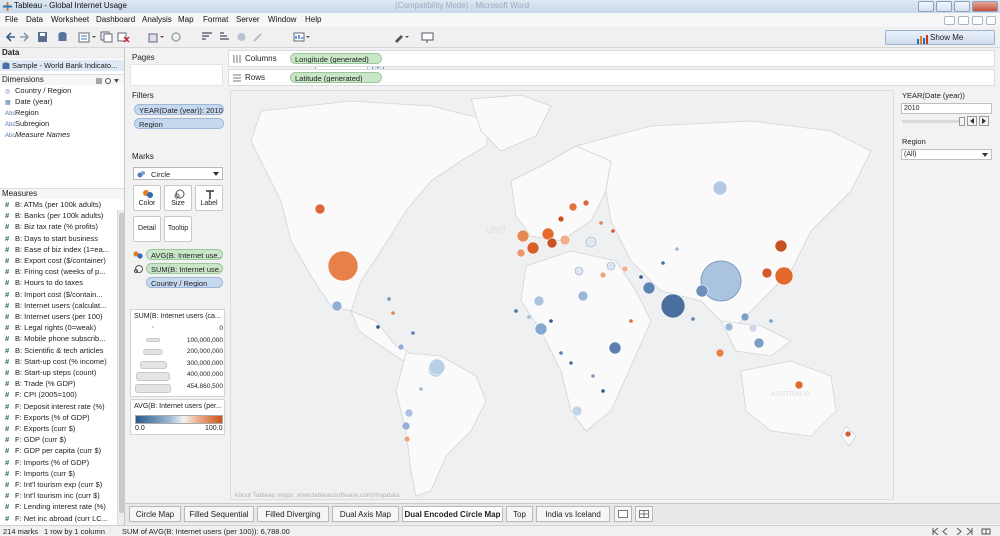  I want to click on tooltip-button: Tooltip, so click(178, 229).